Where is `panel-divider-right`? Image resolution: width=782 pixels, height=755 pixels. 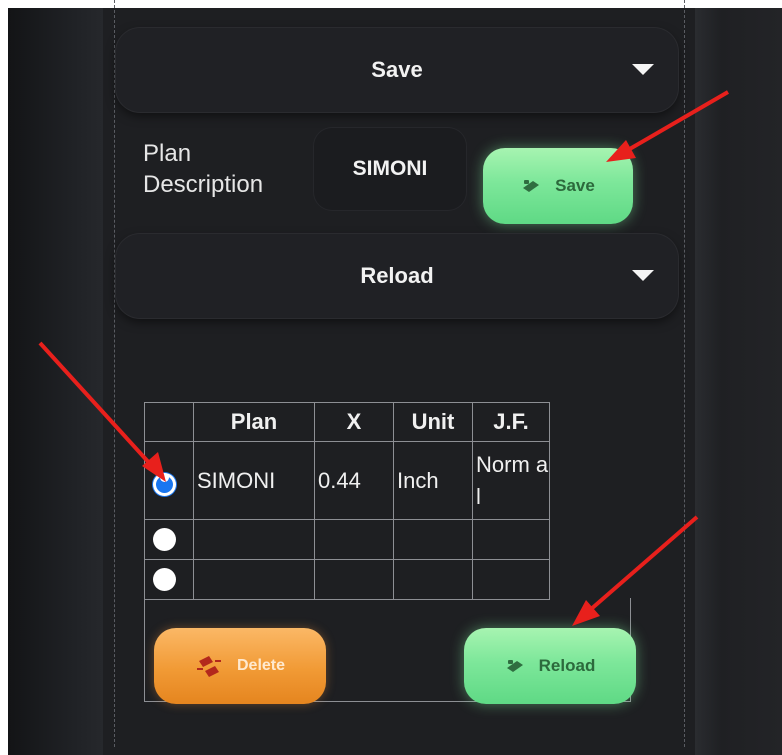
panel-divider-right is located at coordinates (684, 373).